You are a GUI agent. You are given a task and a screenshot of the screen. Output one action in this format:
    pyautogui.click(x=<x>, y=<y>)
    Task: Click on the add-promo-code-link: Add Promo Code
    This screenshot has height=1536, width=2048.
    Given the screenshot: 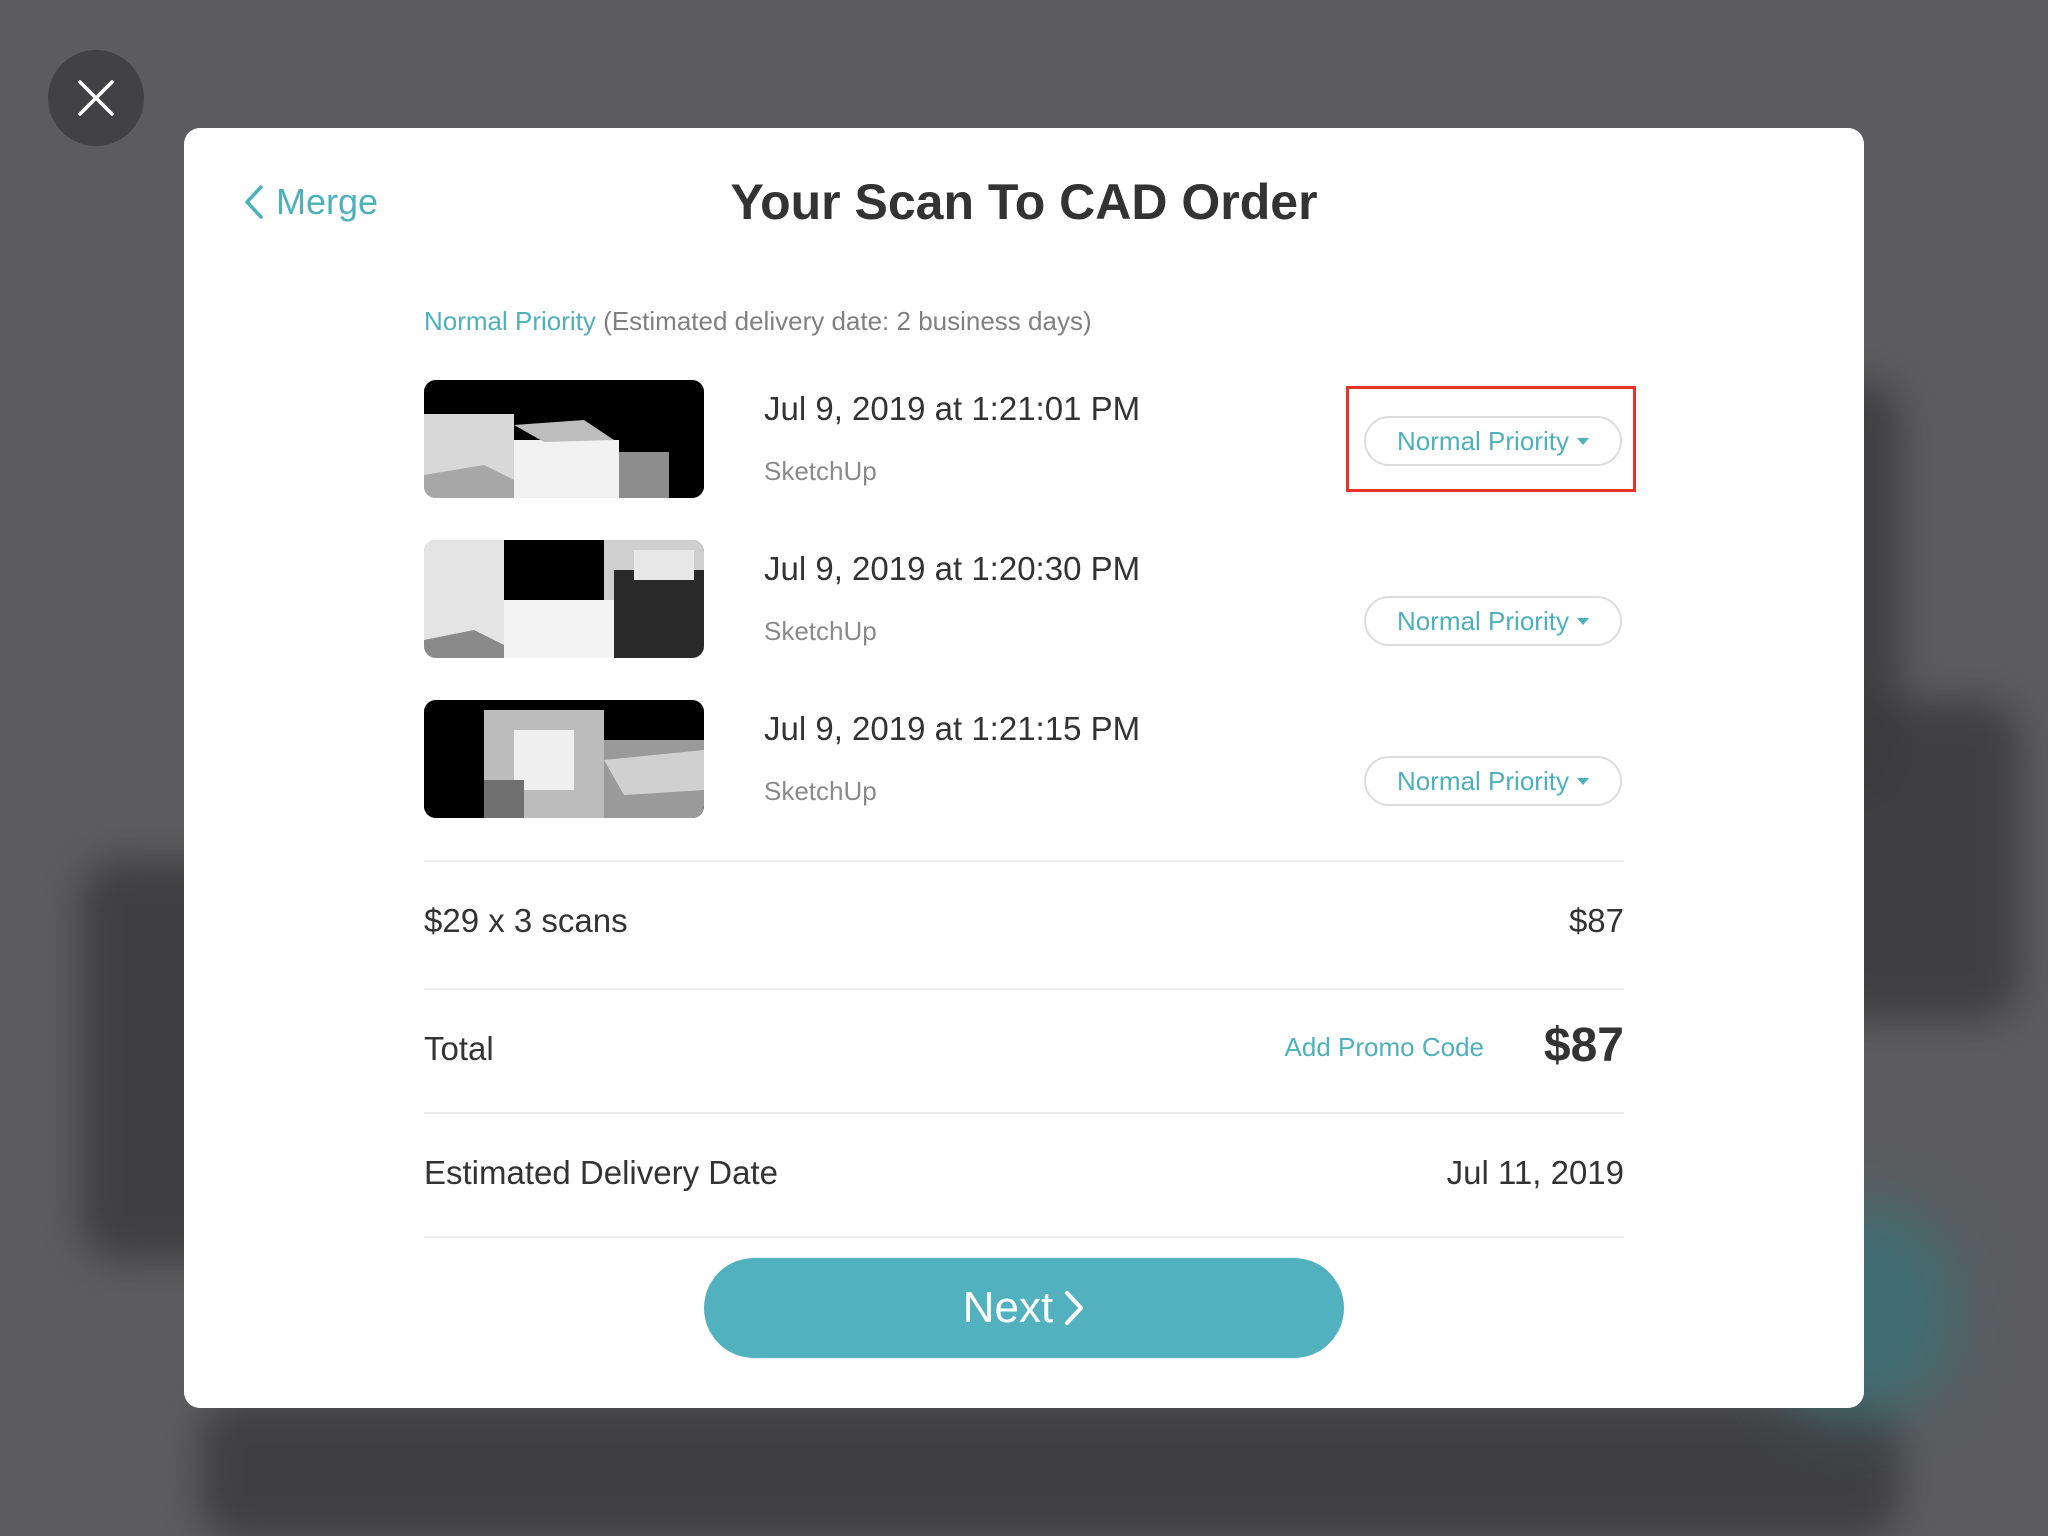 What is the action you would take?
    pyautogui.click(x=1384, y=1047)
    